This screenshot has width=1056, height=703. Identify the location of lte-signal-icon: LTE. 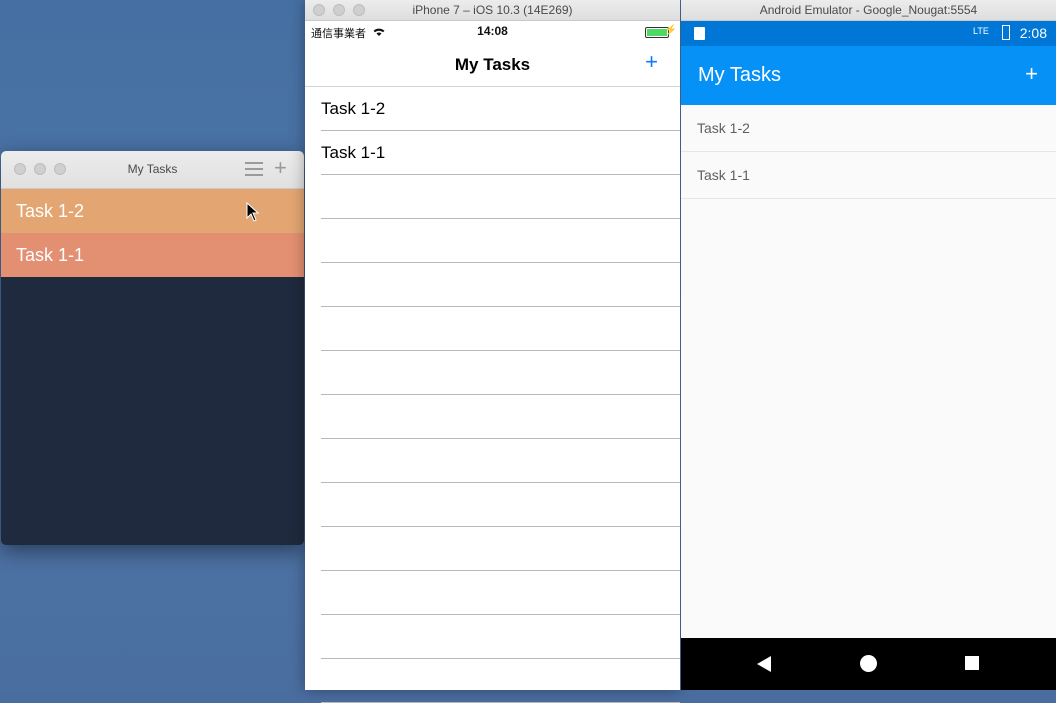
(981, 31).